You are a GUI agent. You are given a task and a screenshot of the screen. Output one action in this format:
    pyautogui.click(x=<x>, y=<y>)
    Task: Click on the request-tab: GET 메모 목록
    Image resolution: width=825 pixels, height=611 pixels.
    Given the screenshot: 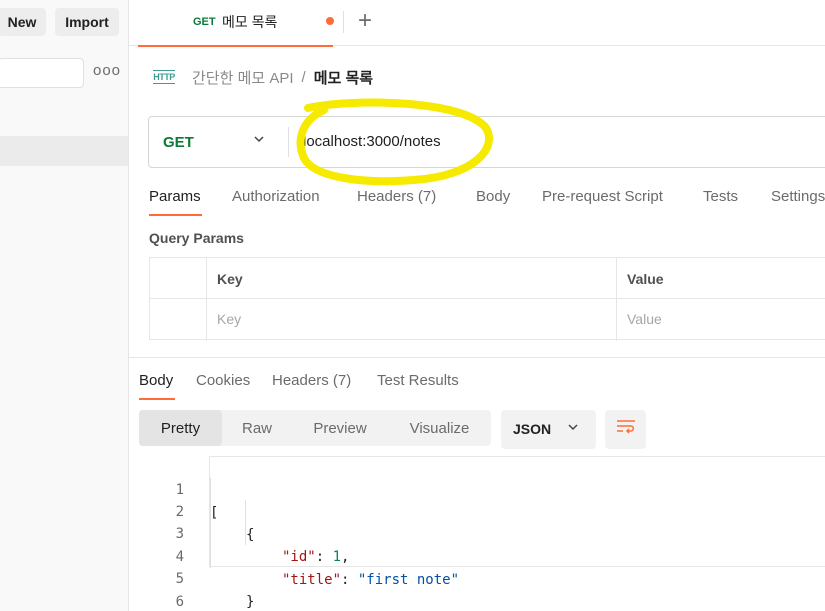 What is the action you would take?
    pyautogui.click(x=235, y=23)
    